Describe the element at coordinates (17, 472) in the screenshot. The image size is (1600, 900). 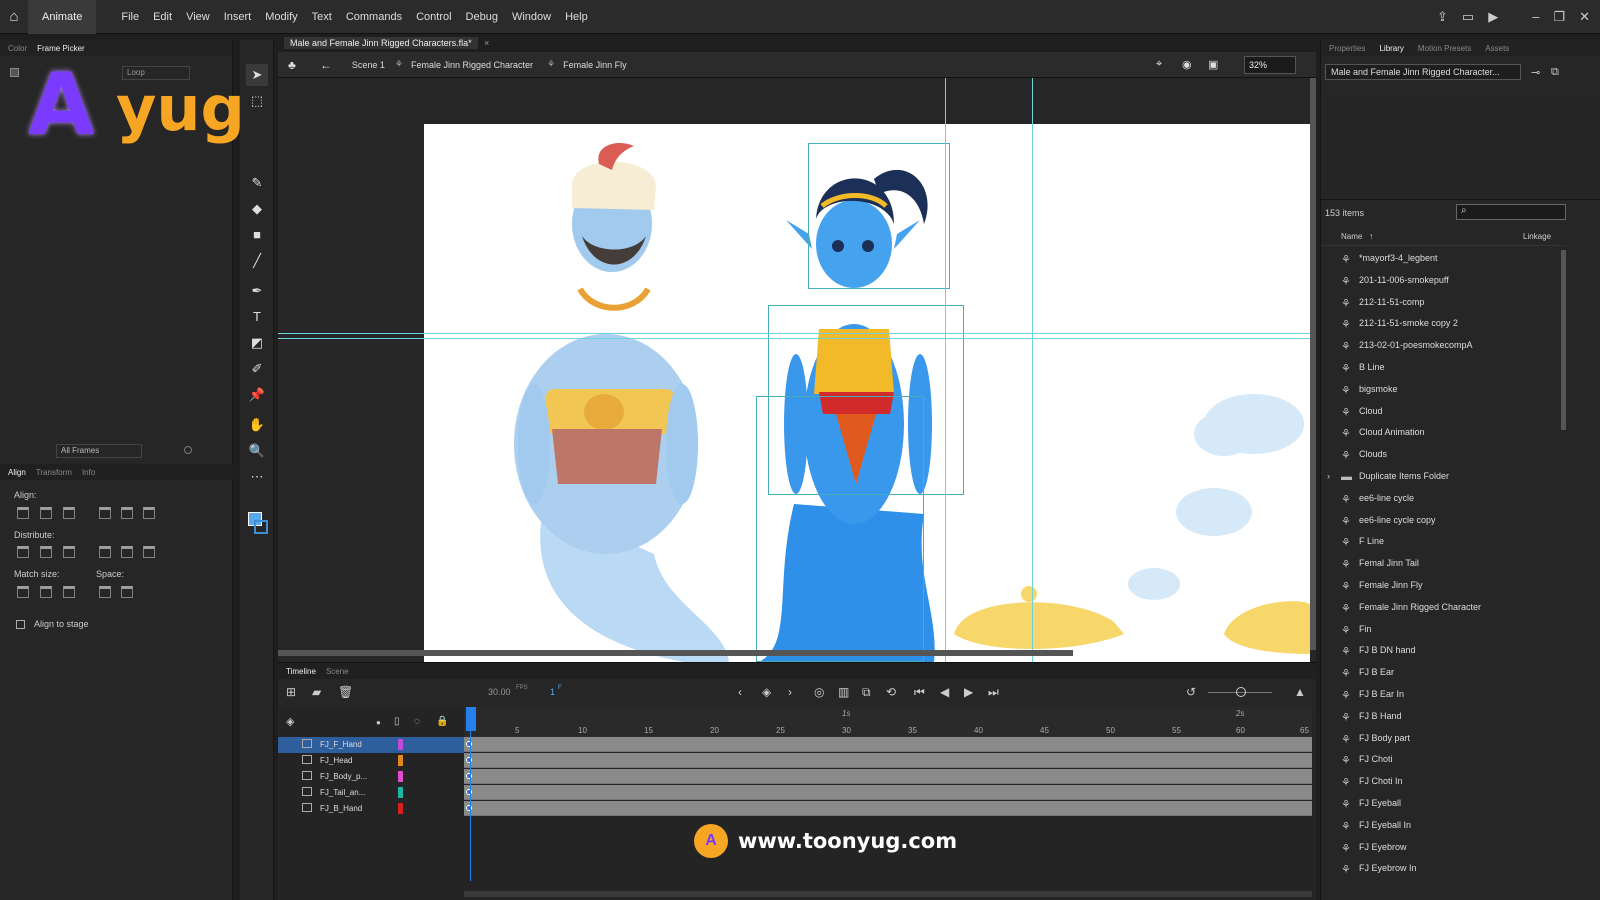
I see `tab-align: Align` at that location.